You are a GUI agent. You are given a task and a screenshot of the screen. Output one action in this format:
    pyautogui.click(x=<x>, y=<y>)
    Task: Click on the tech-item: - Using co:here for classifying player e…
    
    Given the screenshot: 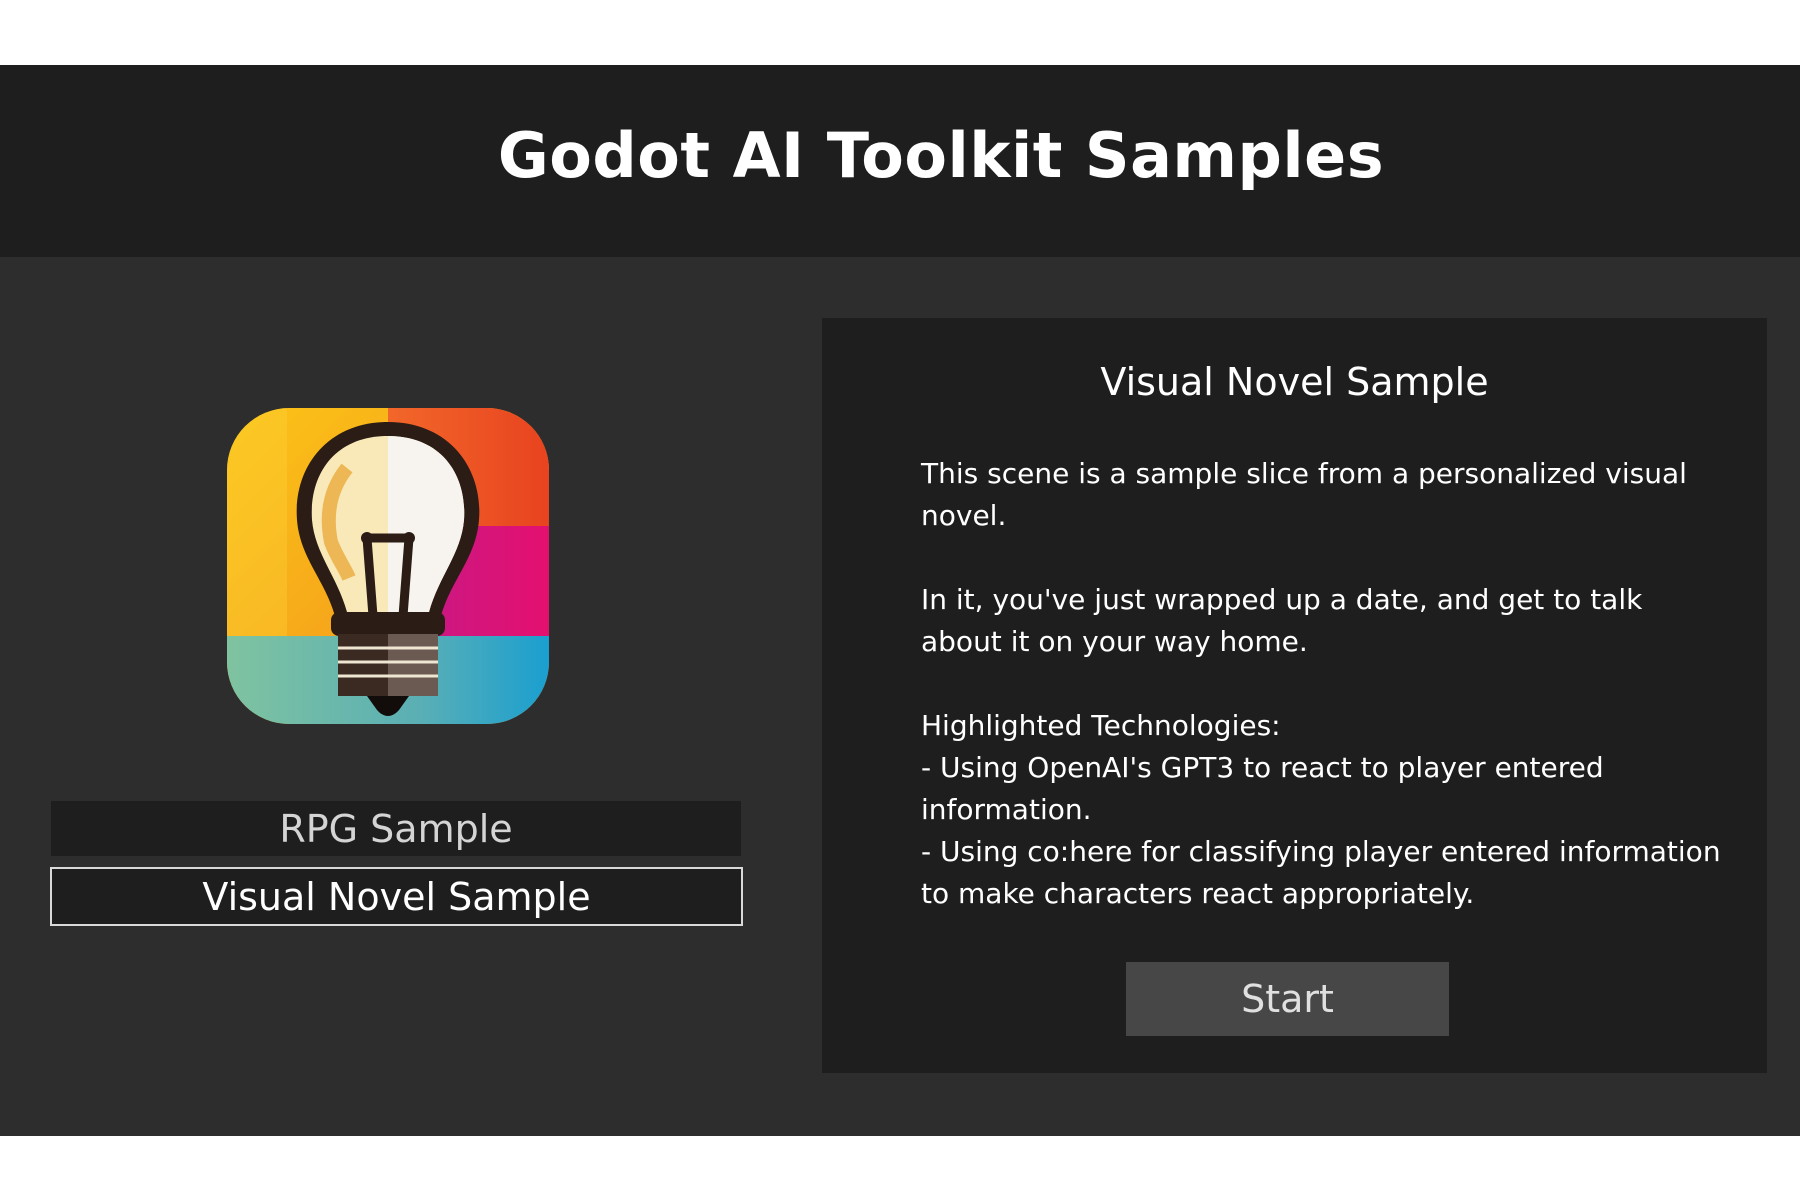 What is the action you would take?
    pyautogui.click(x=1321, y=872)
    